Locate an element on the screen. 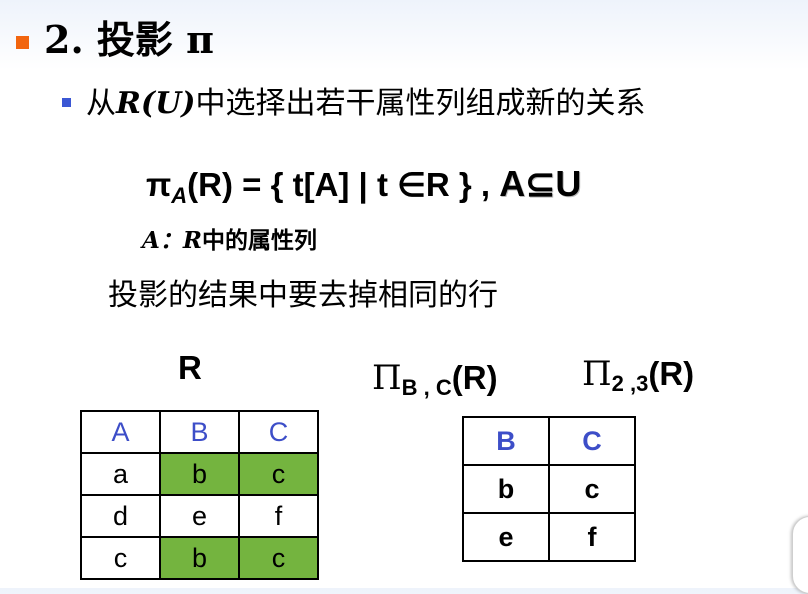 This screenshot has height=594, width=808. table-row: b c is located at coordinates (549, 489).